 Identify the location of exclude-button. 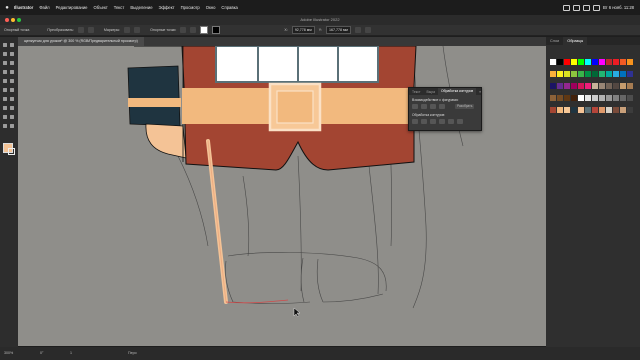
(442, 106).